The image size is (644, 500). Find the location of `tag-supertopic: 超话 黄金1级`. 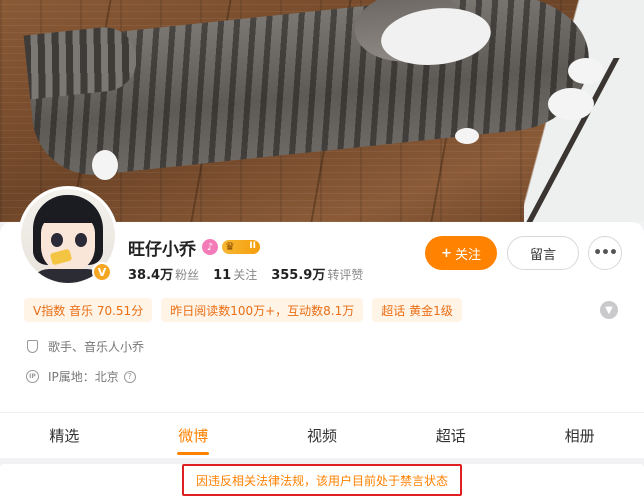

tag-supertopic: 超话 黄金1级 is located at coordinates (417, 310).